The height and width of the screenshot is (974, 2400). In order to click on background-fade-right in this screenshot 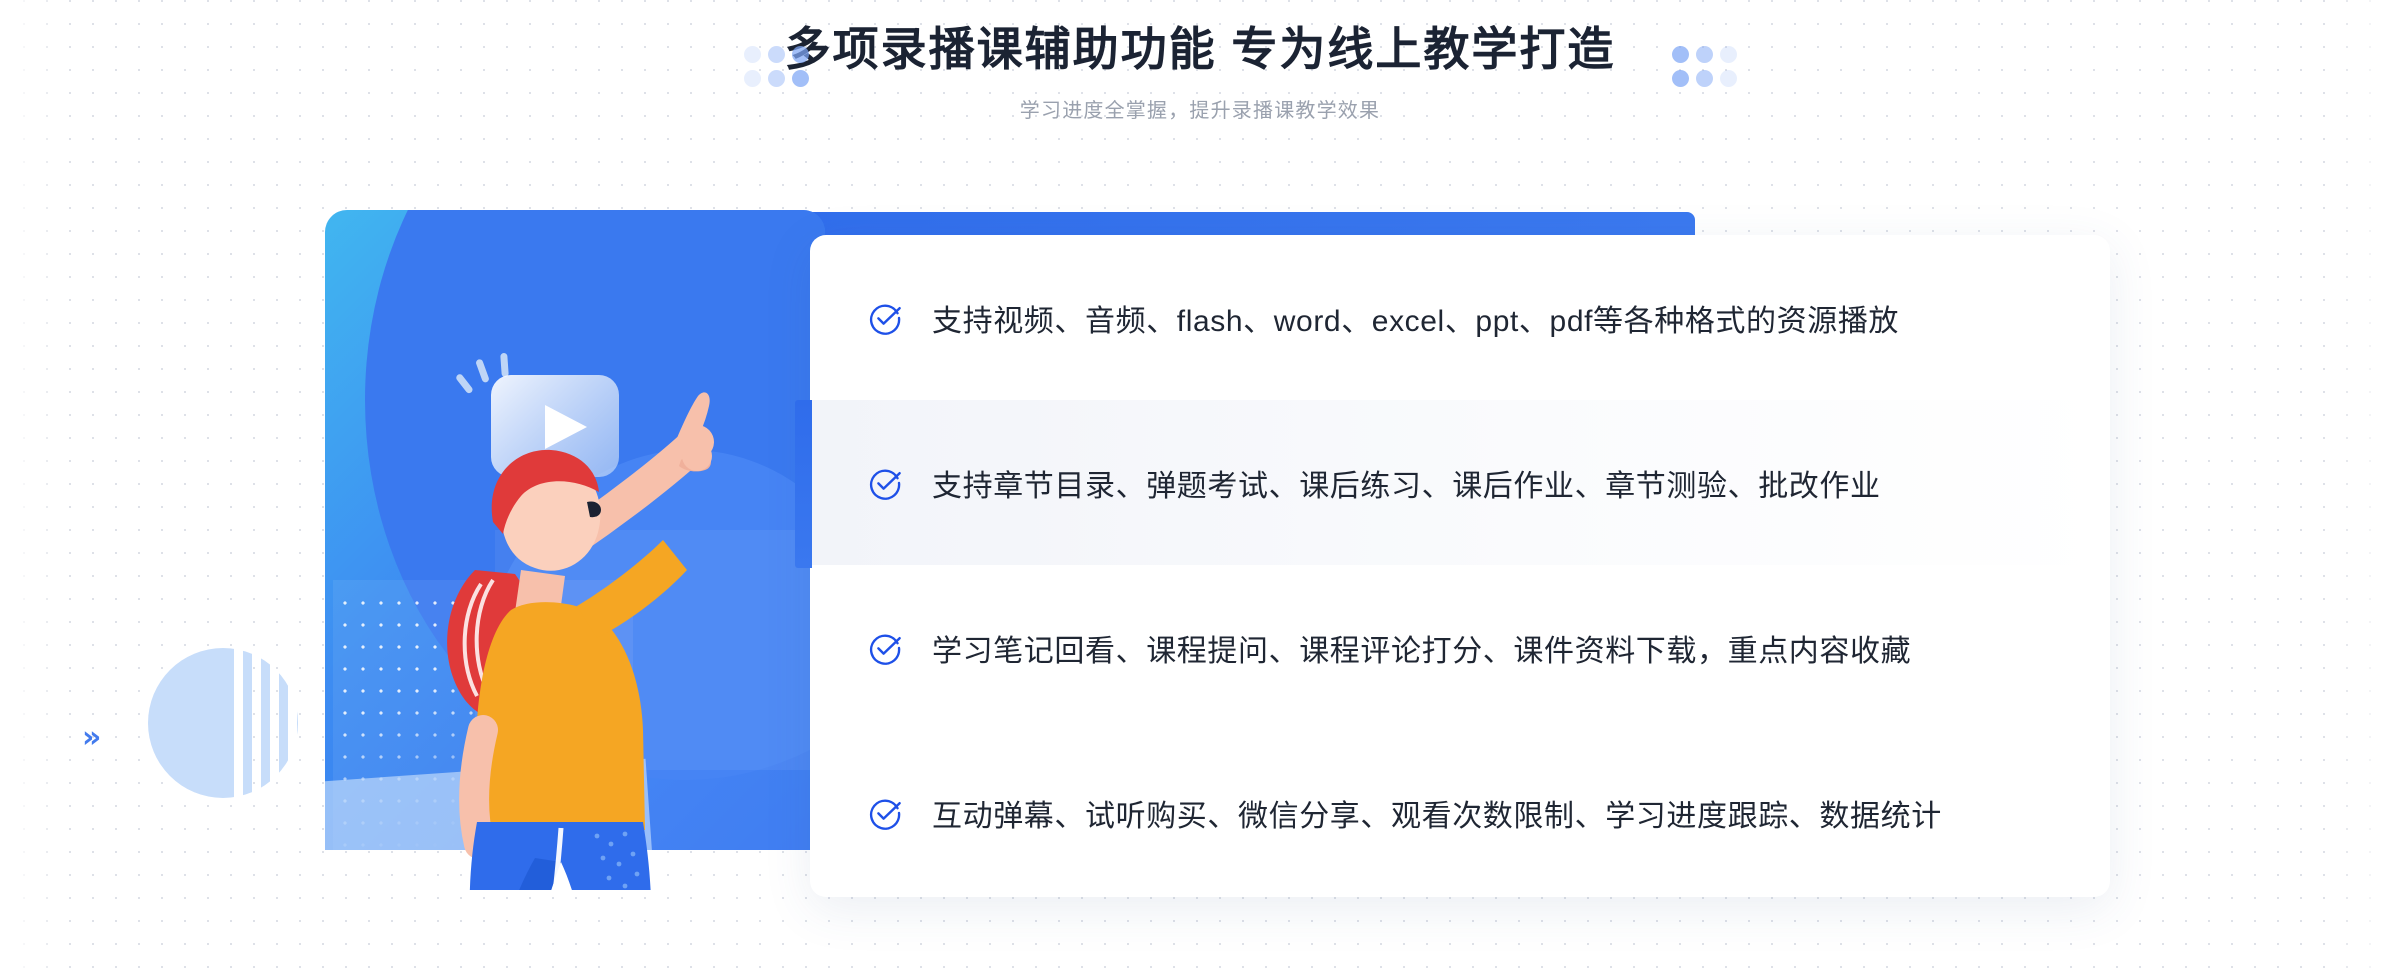, I will do `click(2365, 487)`.